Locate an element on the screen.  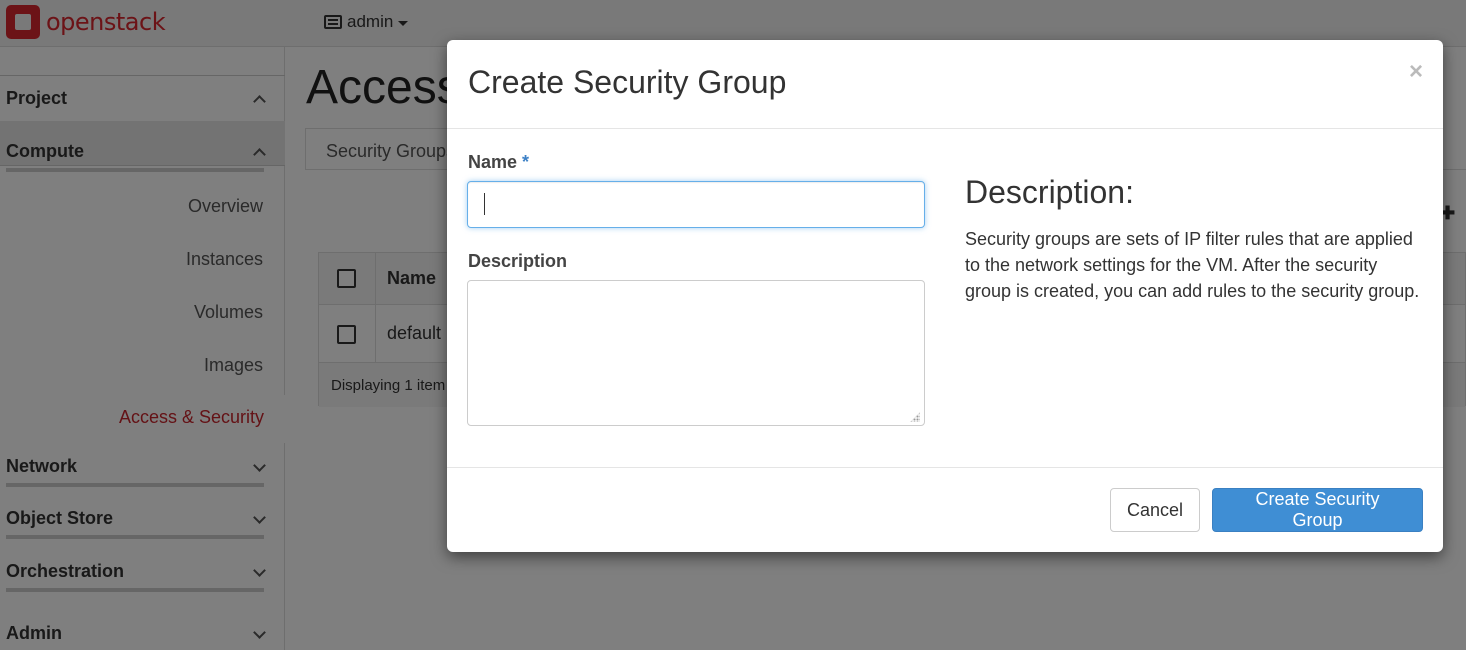
help-title: Description: is located at coordinates (1049, 192).